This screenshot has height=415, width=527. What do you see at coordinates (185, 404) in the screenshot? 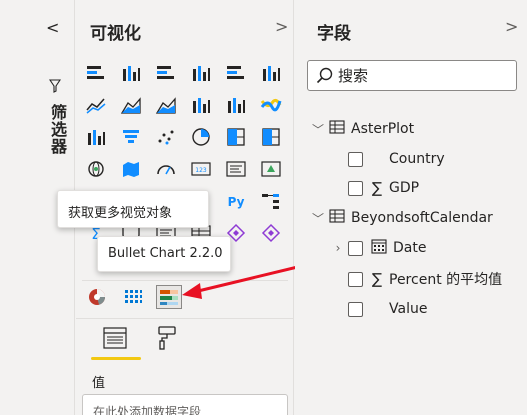
I see `values-drop-zone: 在此处添加数据字段` at bounding box center [185, 404].